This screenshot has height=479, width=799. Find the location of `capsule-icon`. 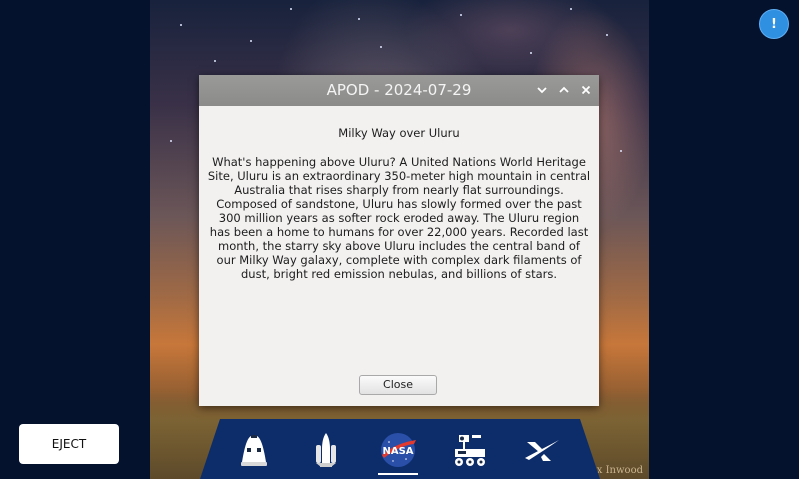

capsule-icon is located at coordinates (254, 450).